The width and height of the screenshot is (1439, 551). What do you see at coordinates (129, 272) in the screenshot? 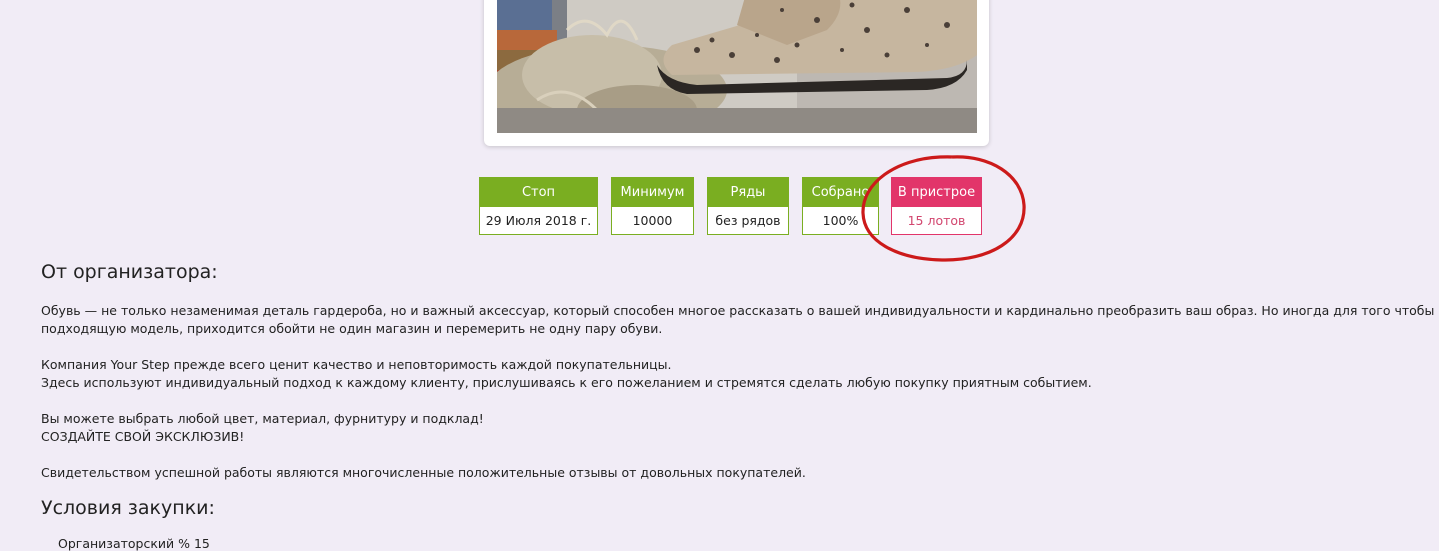
I see `organizer-title: От организатора:` at bounding box center [129, 272].